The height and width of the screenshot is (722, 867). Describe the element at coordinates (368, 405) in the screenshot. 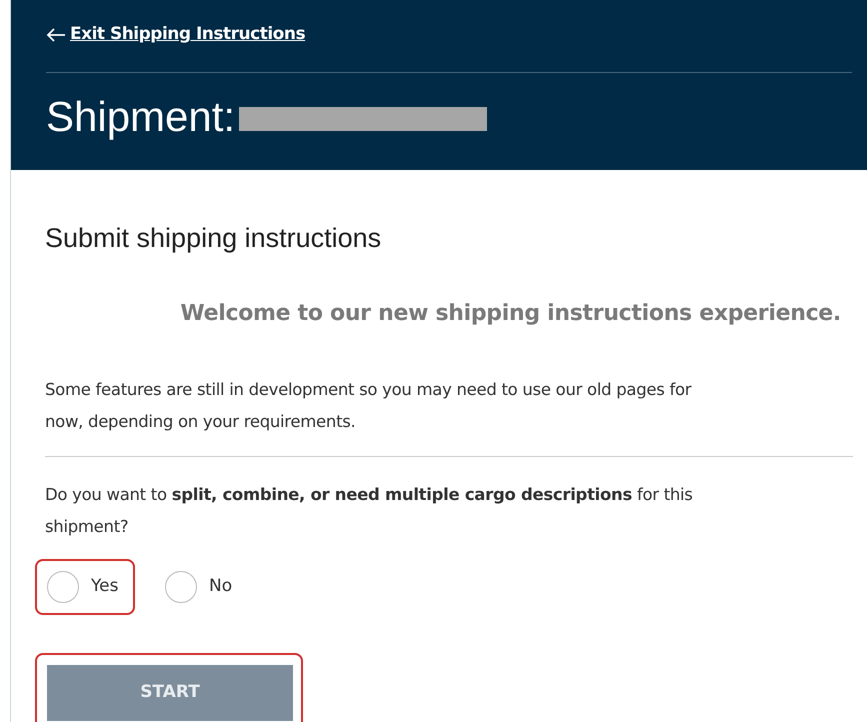

I see `intro-paragraph: Some features are still in development so you may need to use our old pages for now, depending on your requirements.` at that location.